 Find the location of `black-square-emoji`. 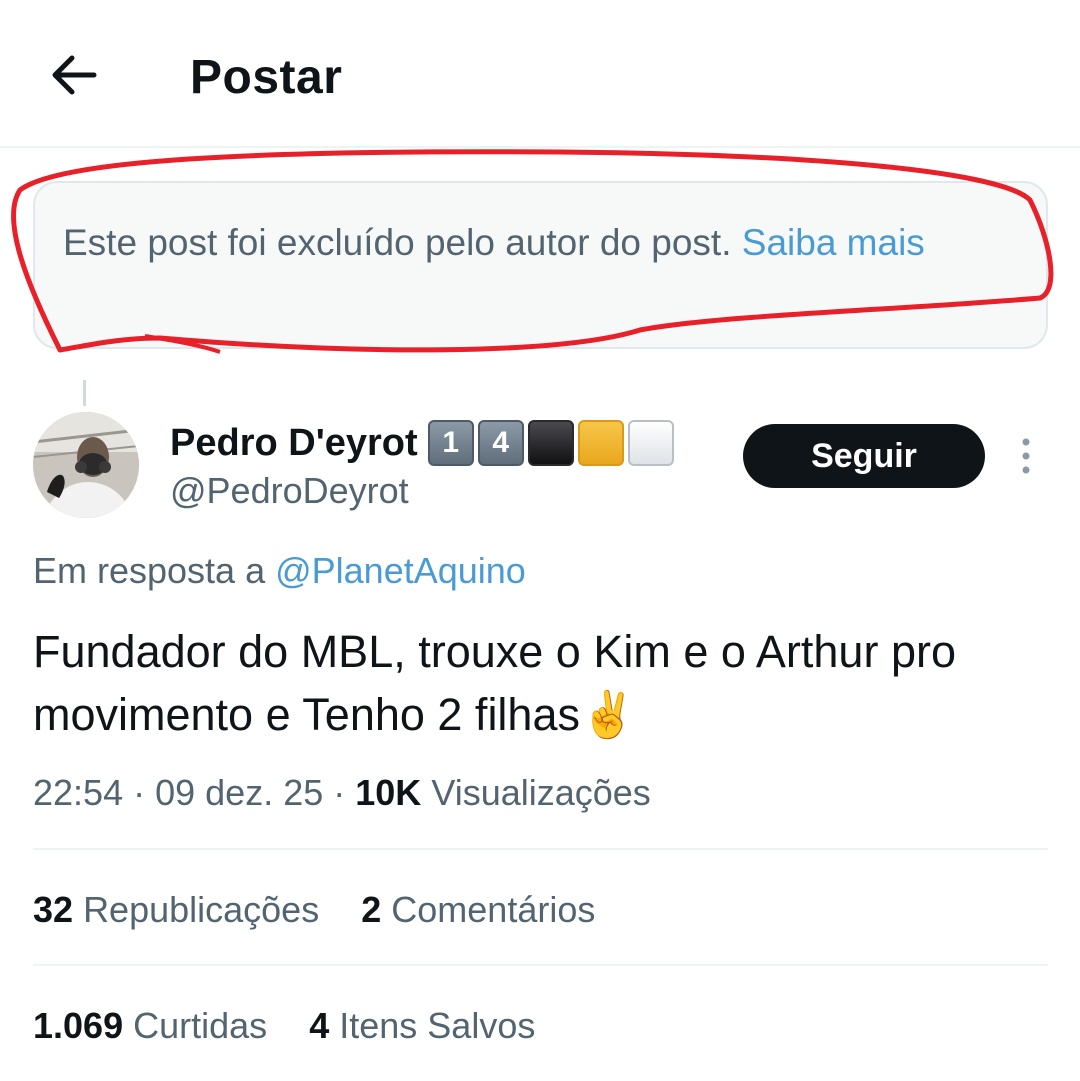

black-square-emoji is located at coordinates (550, 443).